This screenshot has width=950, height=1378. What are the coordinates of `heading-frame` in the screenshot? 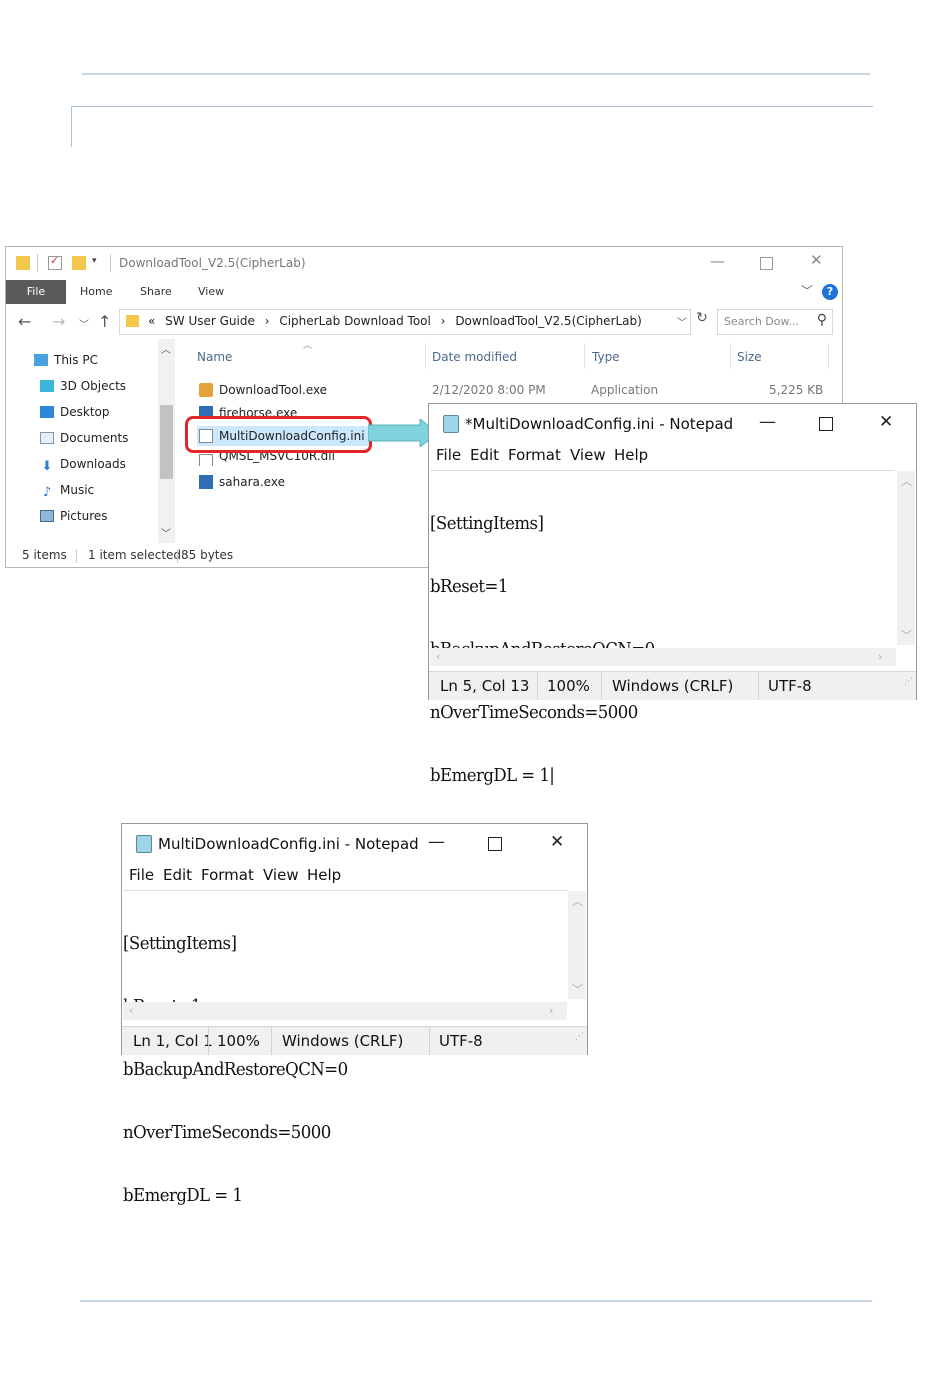 It's located at (472, 126).